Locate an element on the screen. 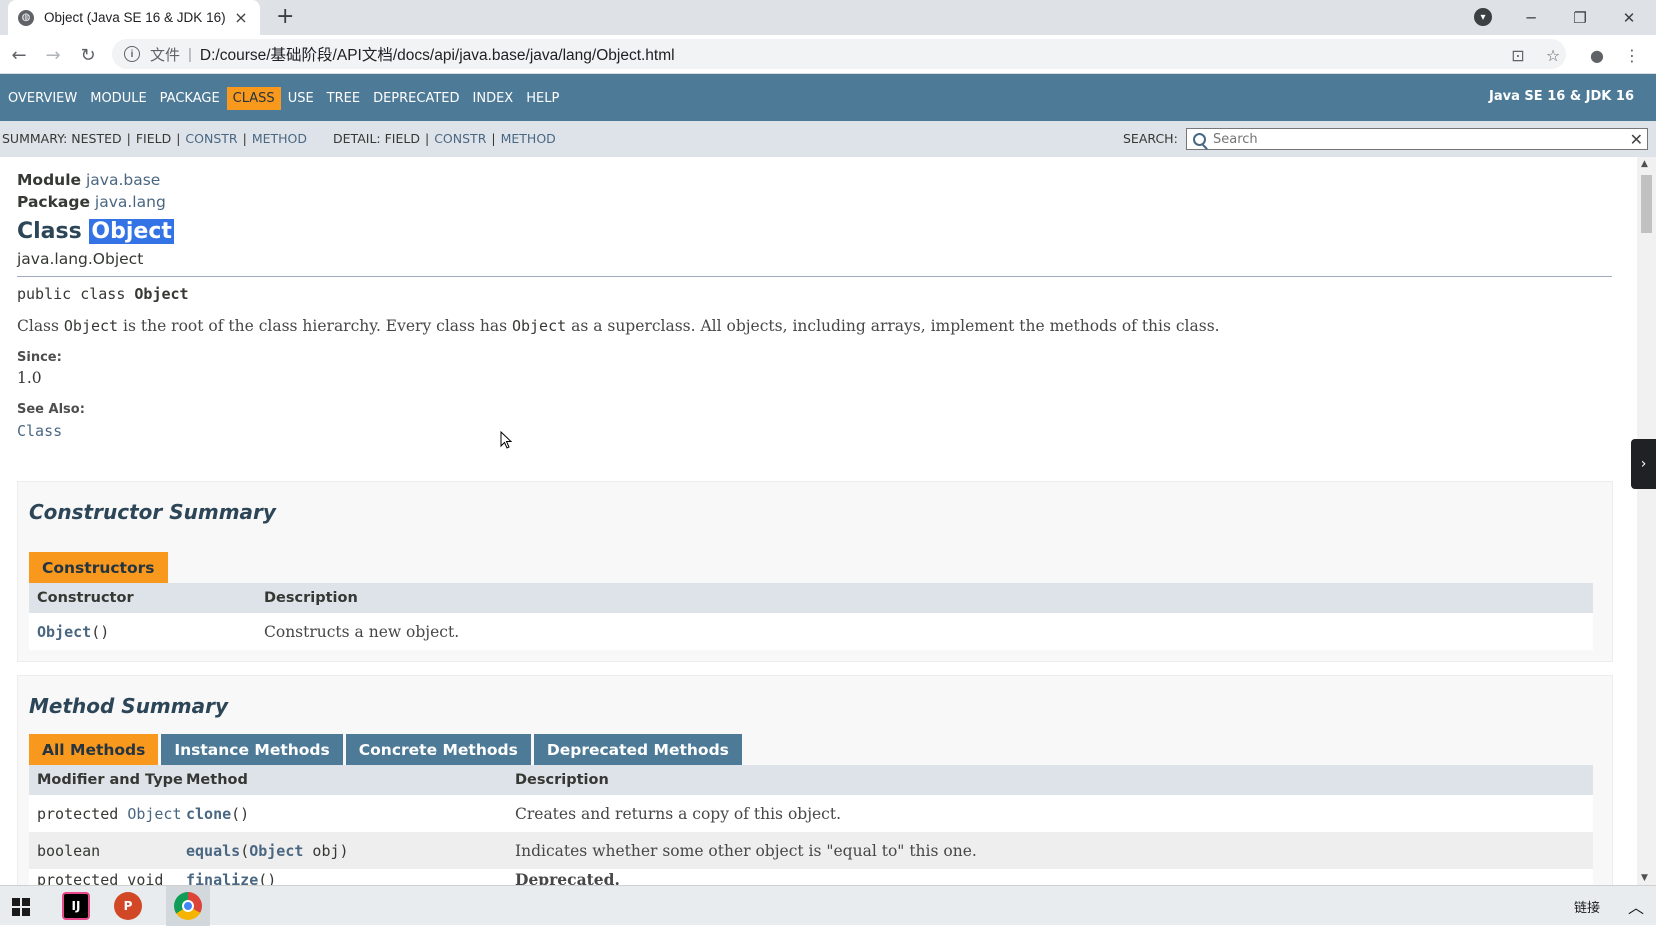  method-description: Deprecated. is located at coordinates (567, 877).